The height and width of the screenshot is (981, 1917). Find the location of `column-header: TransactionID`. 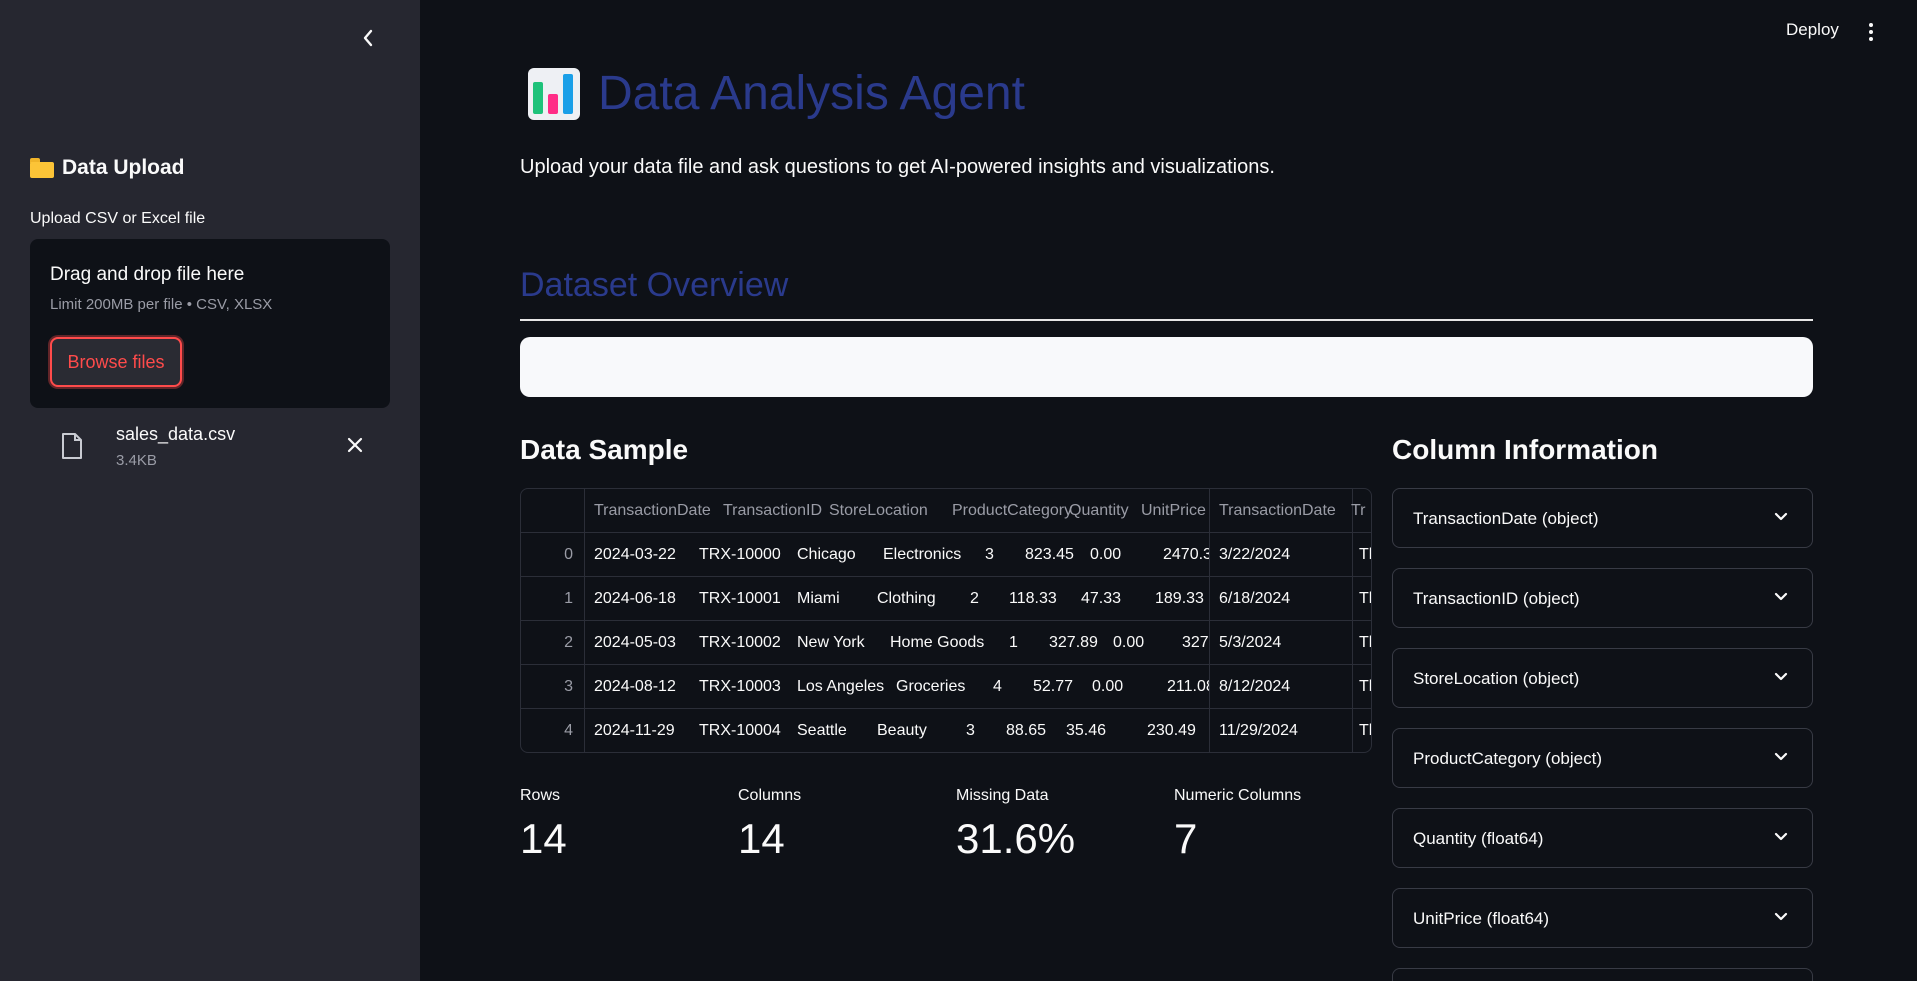

column-header: TransactionID is located at coordinates (772, 511).